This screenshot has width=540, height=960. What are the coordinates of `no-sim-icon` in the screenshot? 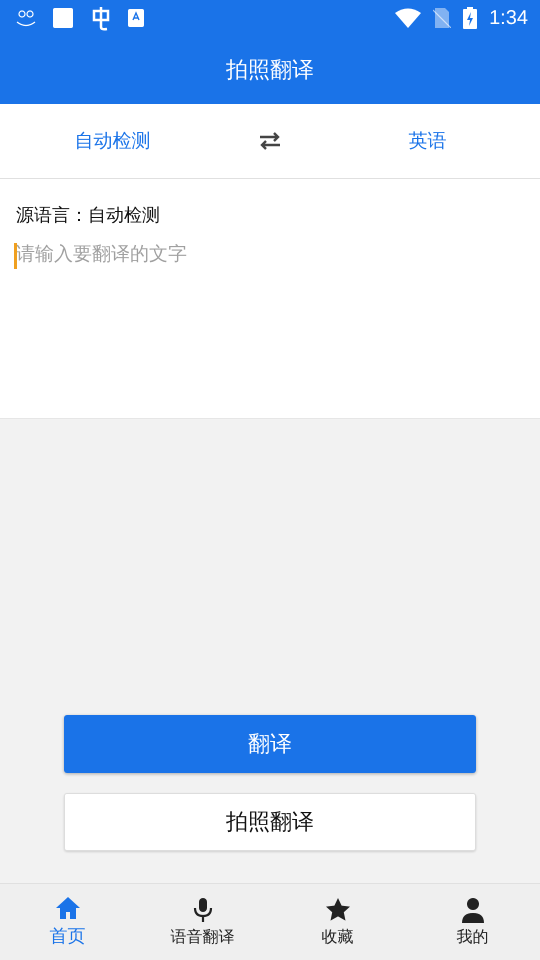 It's located at (442, 18).